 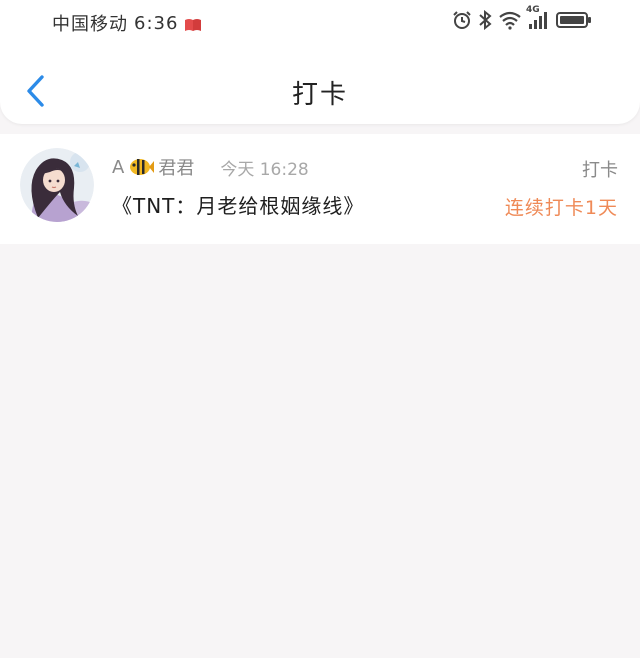 I want to click on network-type: 4G, so click(x=533, y=10).